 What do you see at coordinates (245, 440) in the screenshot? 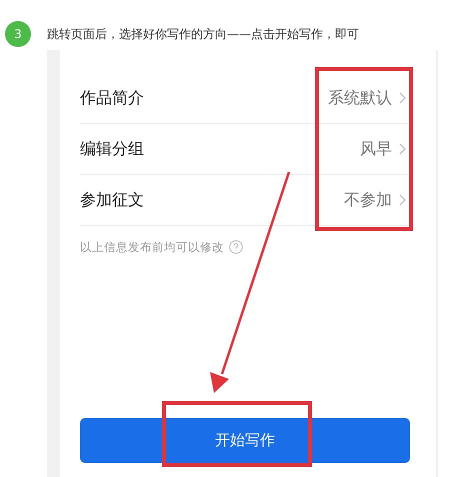
I see `start-writing-button: 开始写作` at bounding box center [245, 440].